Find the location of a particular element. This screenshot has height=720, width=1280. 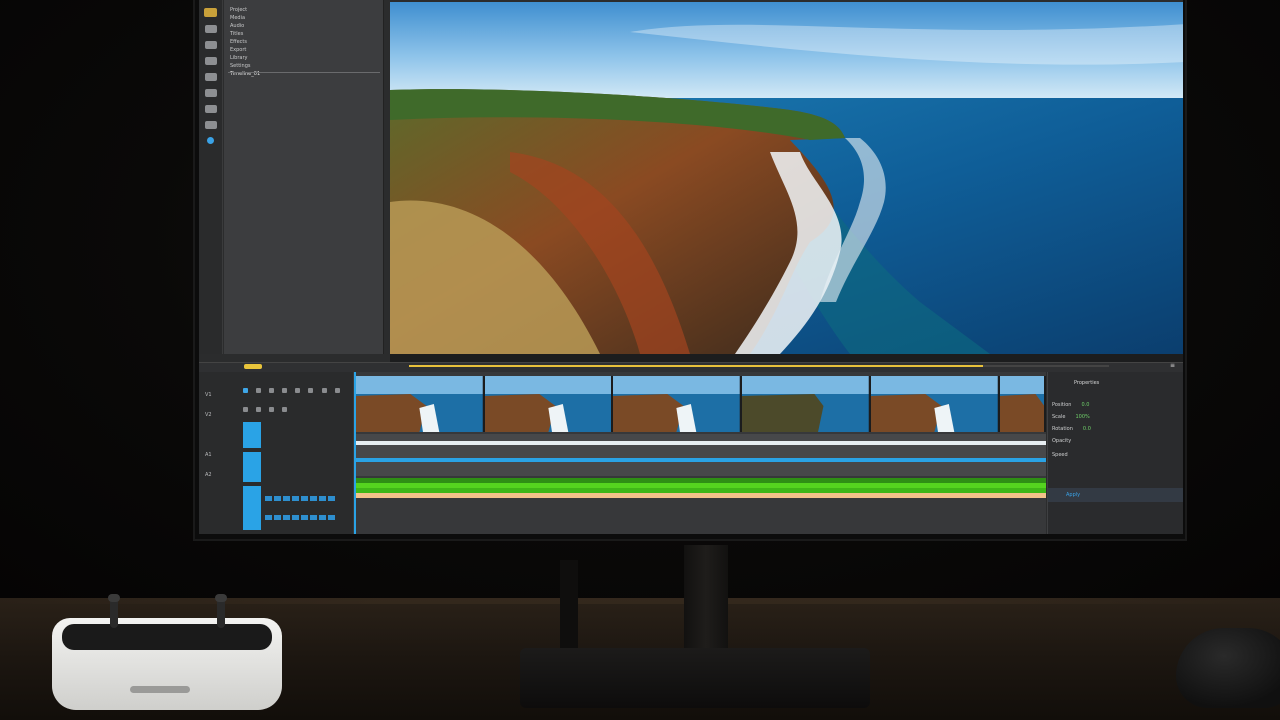

monitor-stand is located at coordinates (706, 600).